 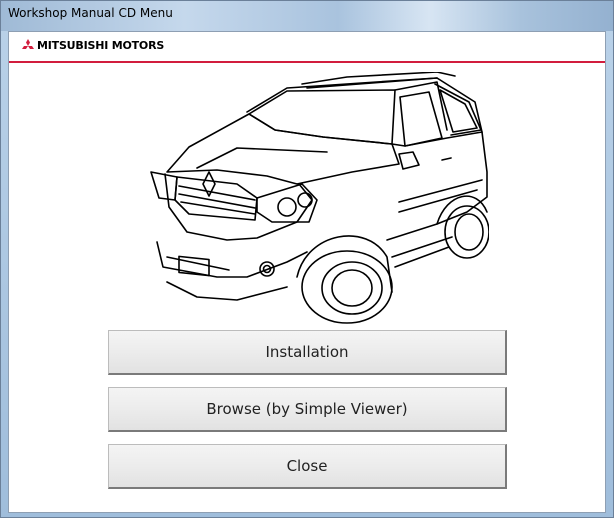 I want to click on window-title: Workshop Manual CD Menu, so click(x=90, y=13).